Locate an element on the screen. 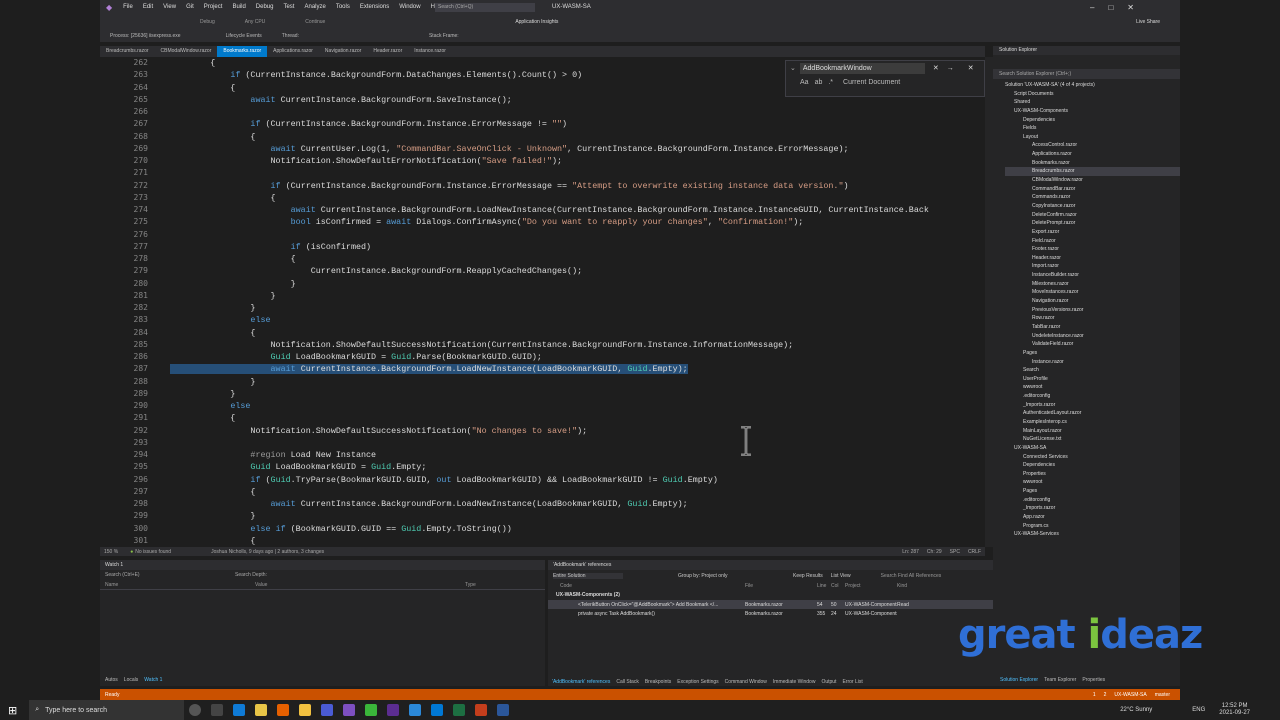 The image size is (1280, 720). bottom-tab: Output is located at coordinates (828, 682).